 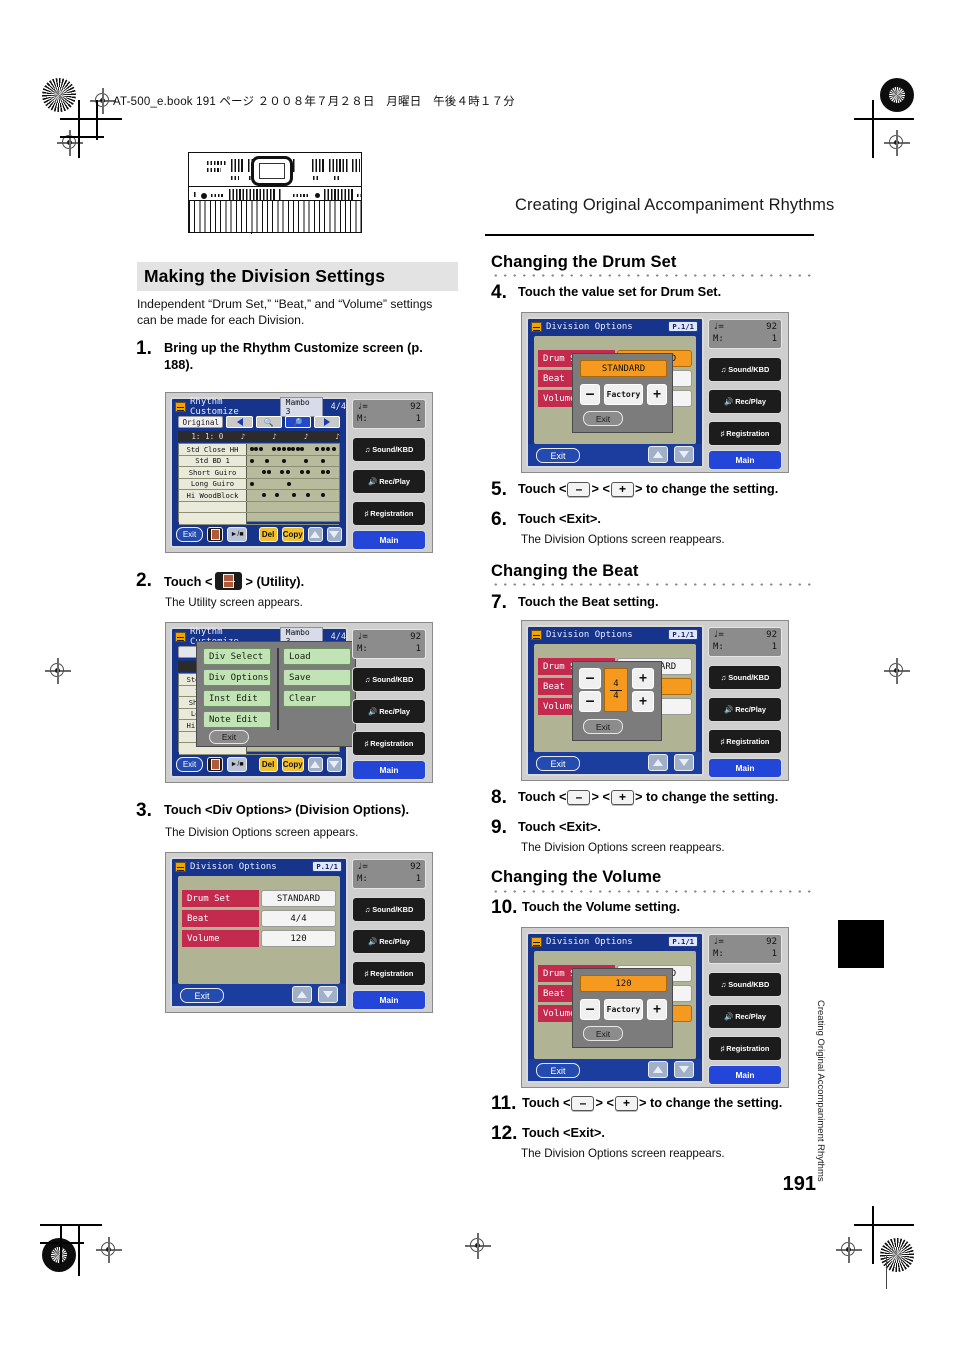 I want to click on beat-numerator-minus-button: –, so click(x=590, y=678).